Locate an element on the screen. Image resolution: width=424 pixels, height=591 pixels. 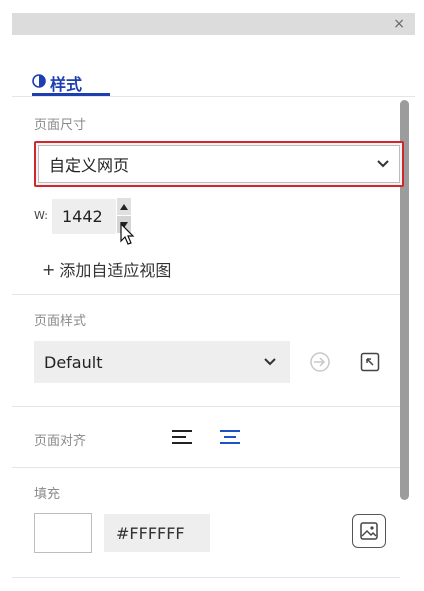
page-style-select: Default is located at coordinates (162, 362).